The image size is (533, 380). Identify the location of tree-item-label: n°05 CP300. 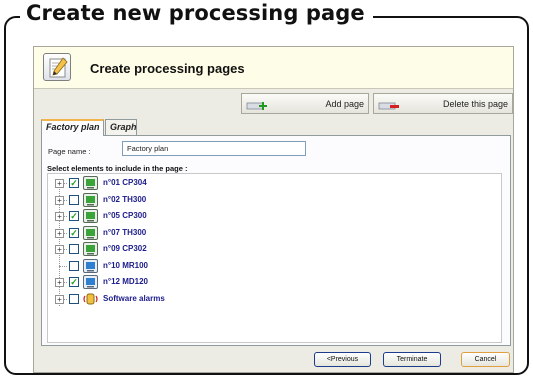
(125, 215).